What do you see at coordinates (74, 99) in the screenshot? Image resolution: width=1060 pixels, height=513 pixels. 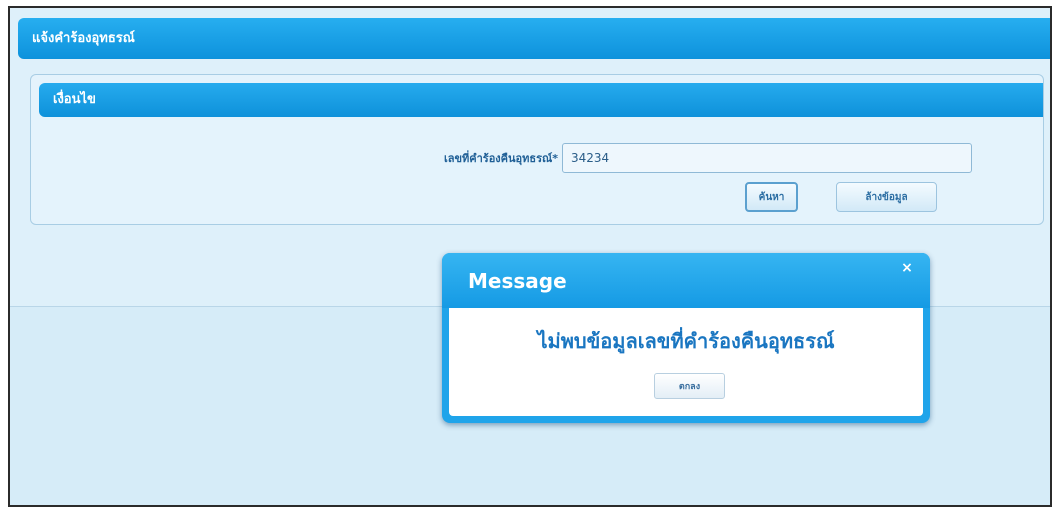 I see `search-panel-title: เงื่อนไข` at bounding box center [74, 99].